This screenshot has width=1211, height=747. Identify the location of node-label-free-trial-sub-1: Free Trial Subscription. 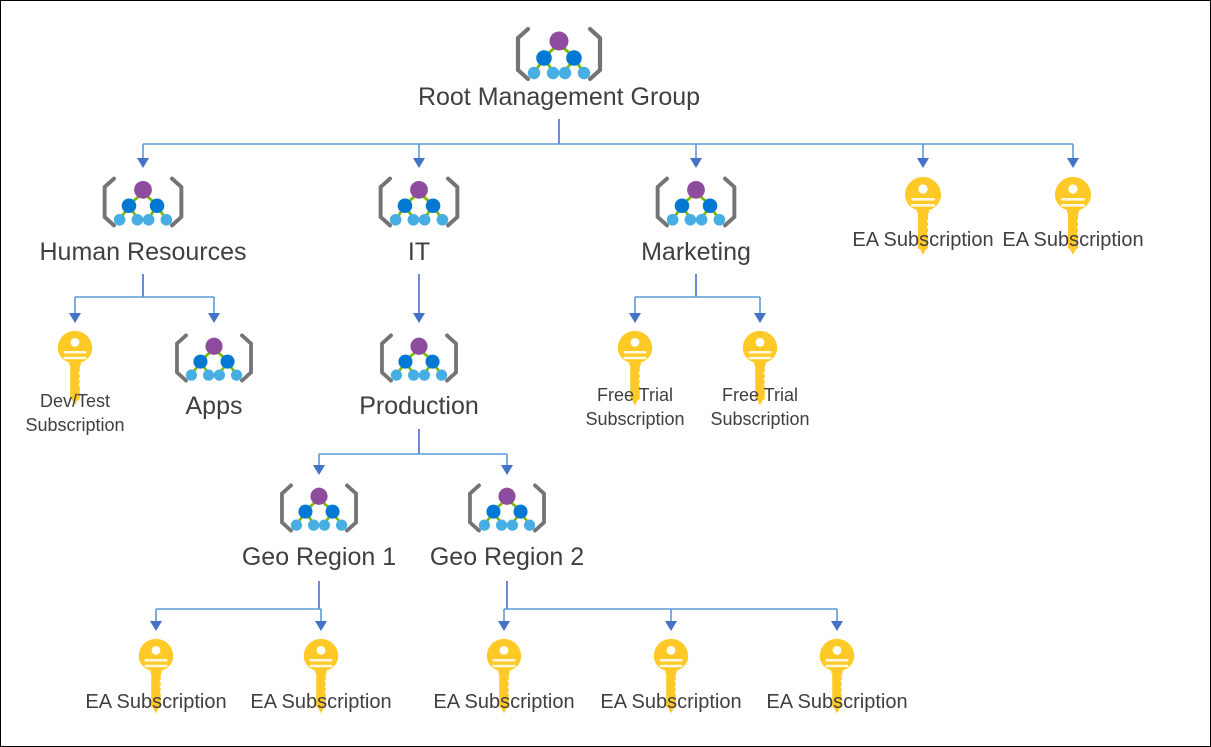
(634, 407).